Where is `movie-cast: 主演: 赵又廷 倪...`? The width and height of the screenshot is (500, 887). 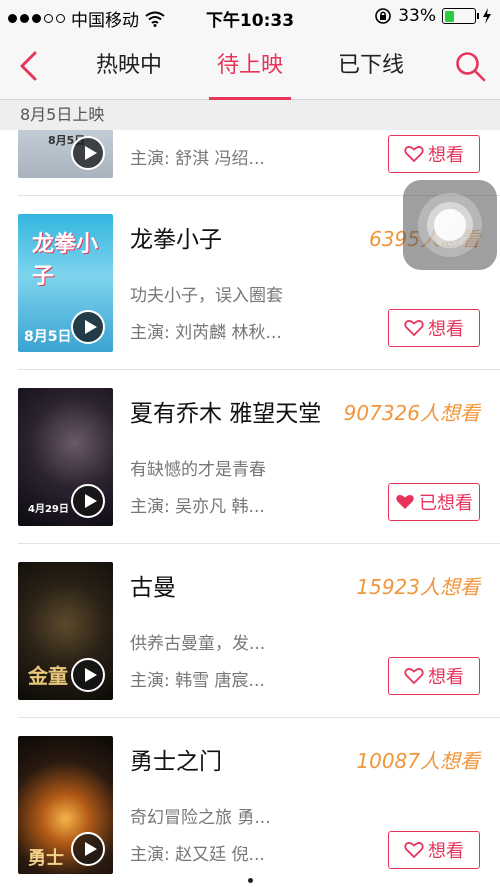 movie-cast: 主演: 赵又廷 倪... is located at coordinates (197, 855).